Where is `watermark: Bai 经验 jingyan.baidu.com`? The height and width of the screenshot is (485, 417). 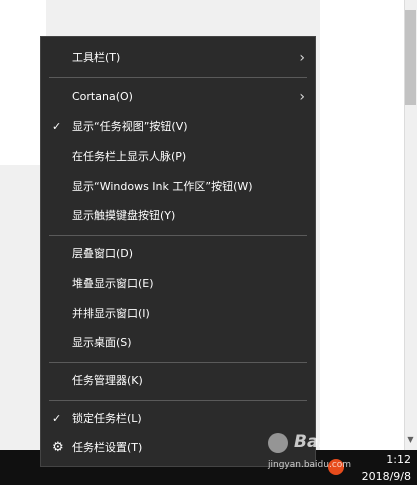 watermark: Bai 经验 jingyan.baidu.com is located at coordinates (328, 453).